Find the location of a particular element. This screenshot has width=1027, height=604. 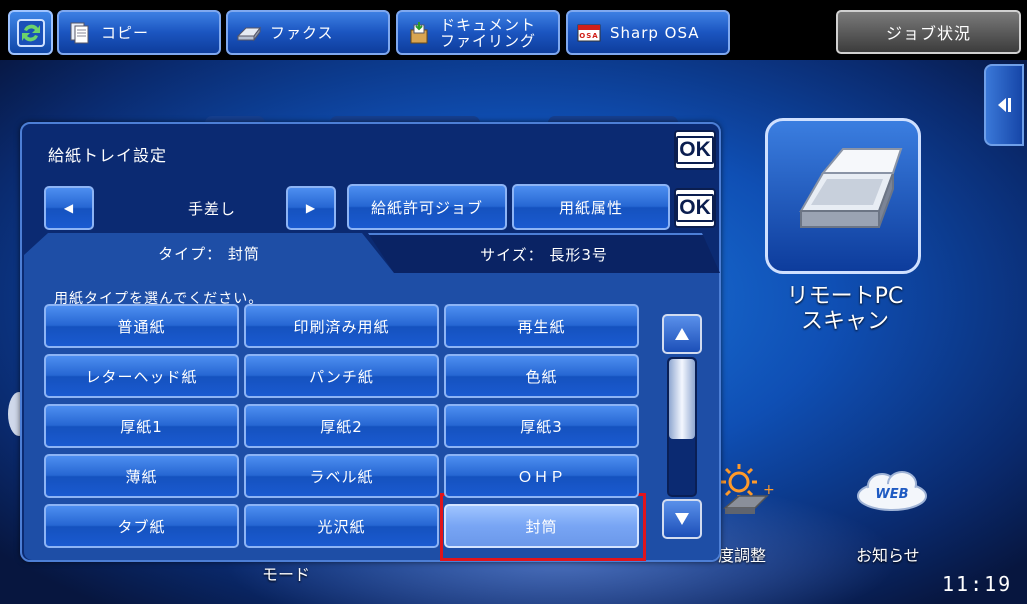

tray-prev-button: ◀ is located at coordinates (69, 208).